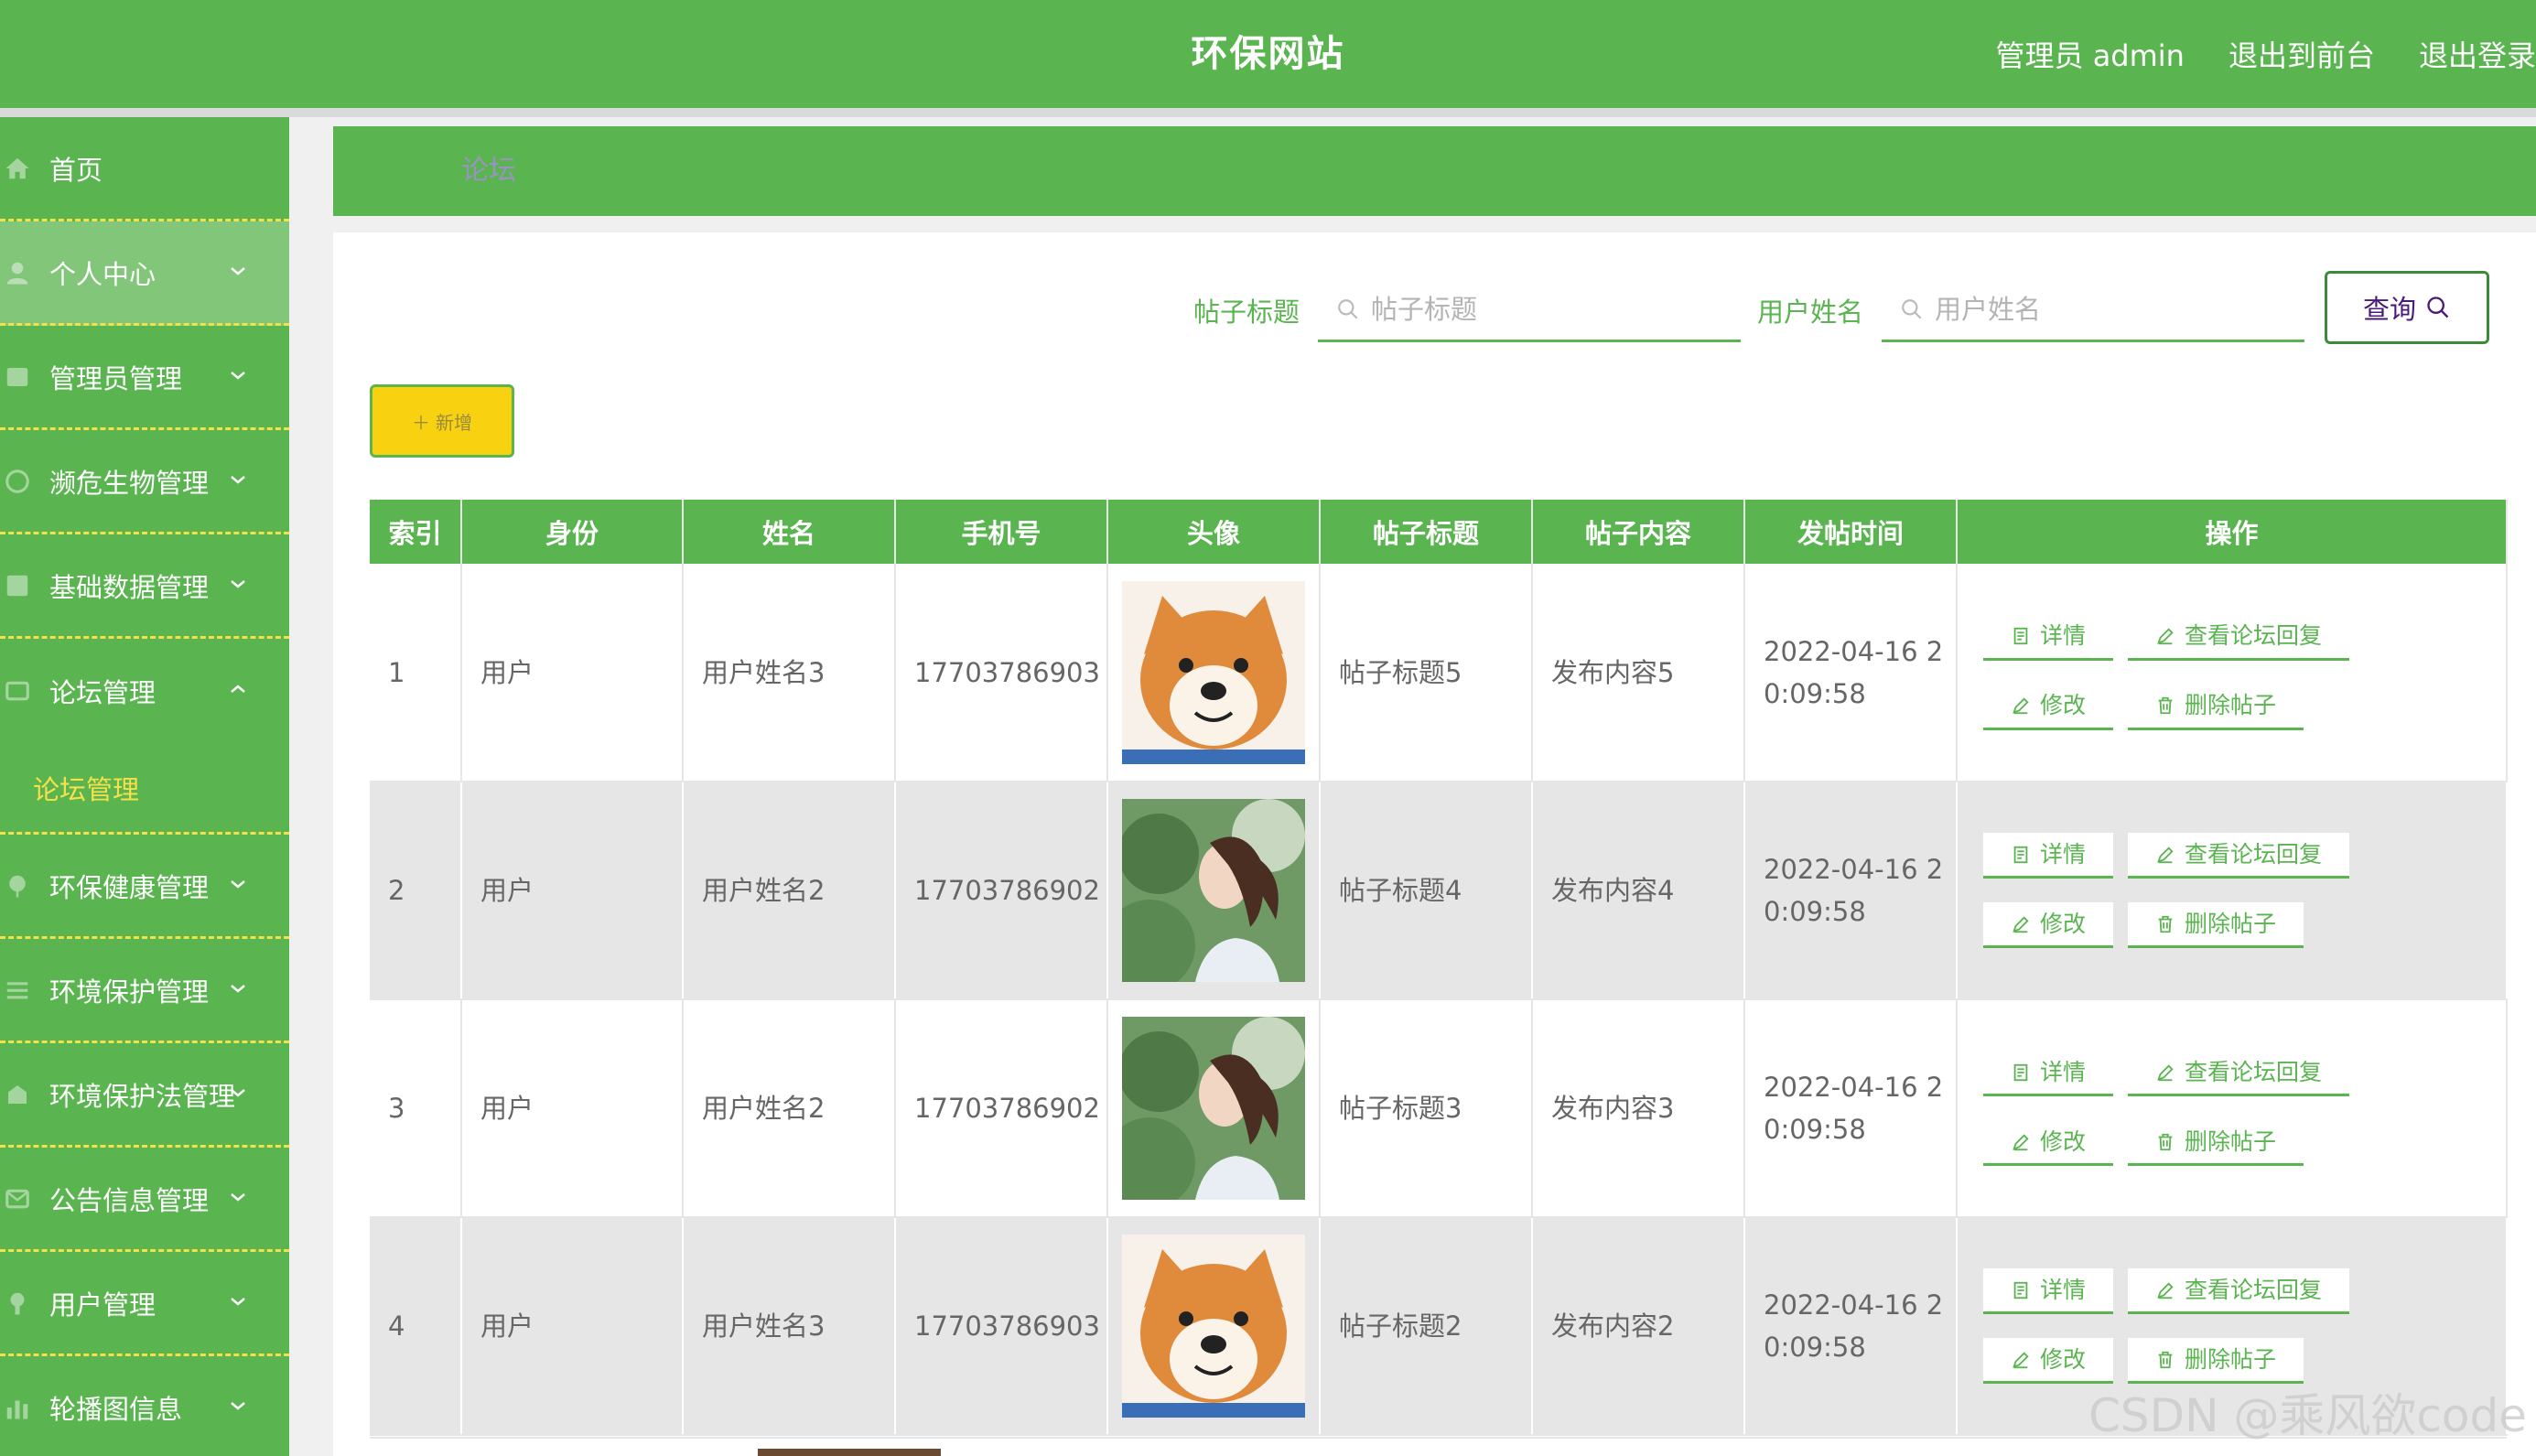 This screenshot has height=1456, width=2536. What do you see at coordinates (1851, 532) in the screenshot?
I see `column-header: 发帖时间` at bounding box center [1851, 532].